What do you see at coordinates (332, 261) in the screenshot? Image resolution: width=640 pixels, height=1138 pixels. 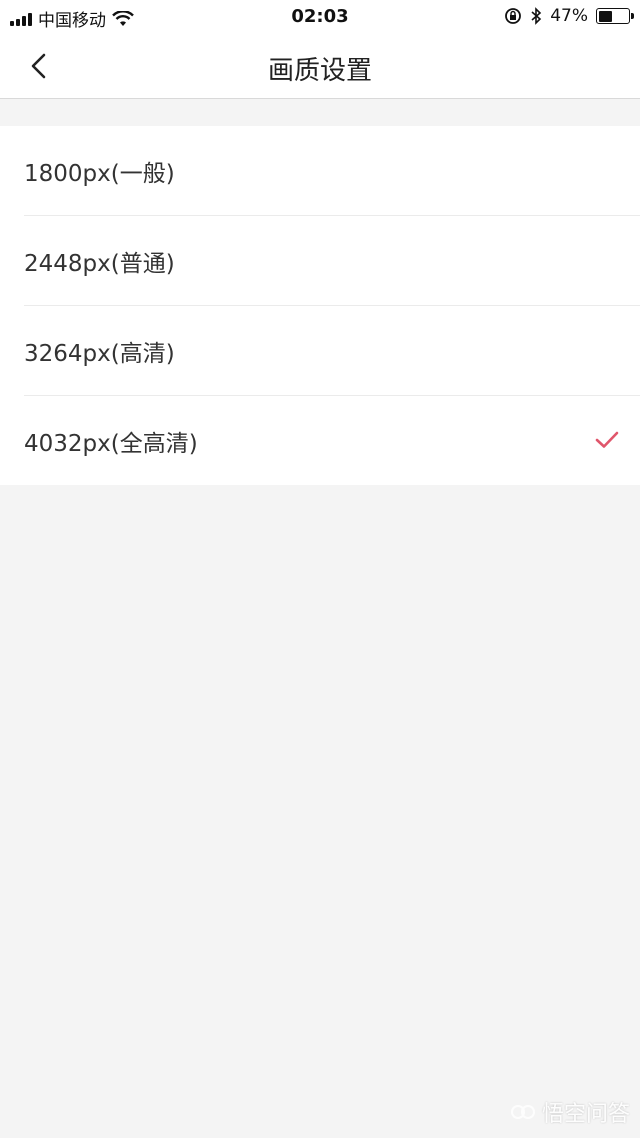 I see `quality-option-2448: 2448px(普通)` at bounding box center [332, 261].